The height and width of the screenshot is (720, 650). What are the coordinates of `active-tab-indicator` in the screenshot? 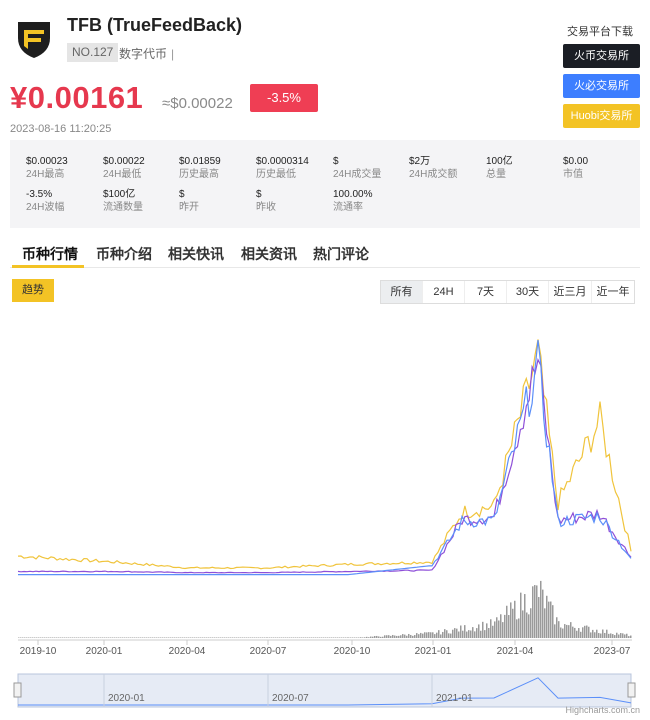 It's located at (48, 266).